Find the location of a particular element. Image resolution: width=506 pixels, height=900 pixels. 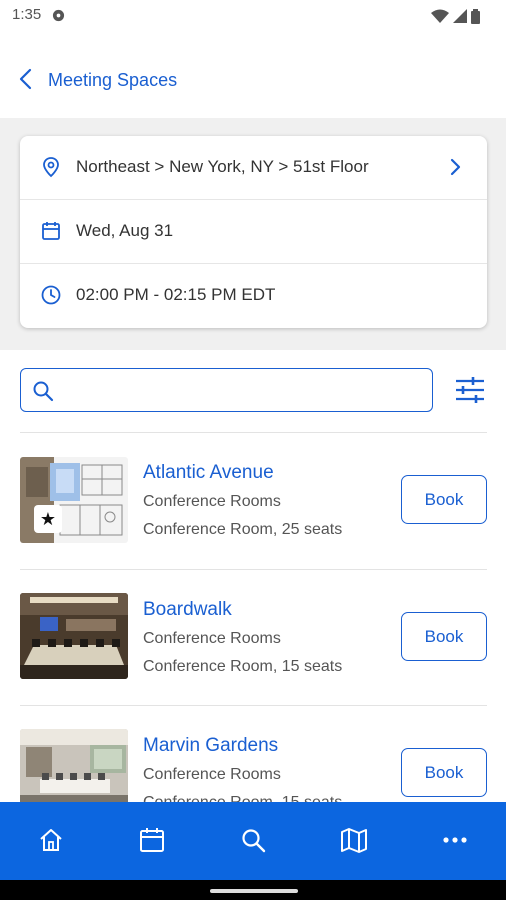

date-row: Wed, Aug 31 is located at coordinates (253, 232).